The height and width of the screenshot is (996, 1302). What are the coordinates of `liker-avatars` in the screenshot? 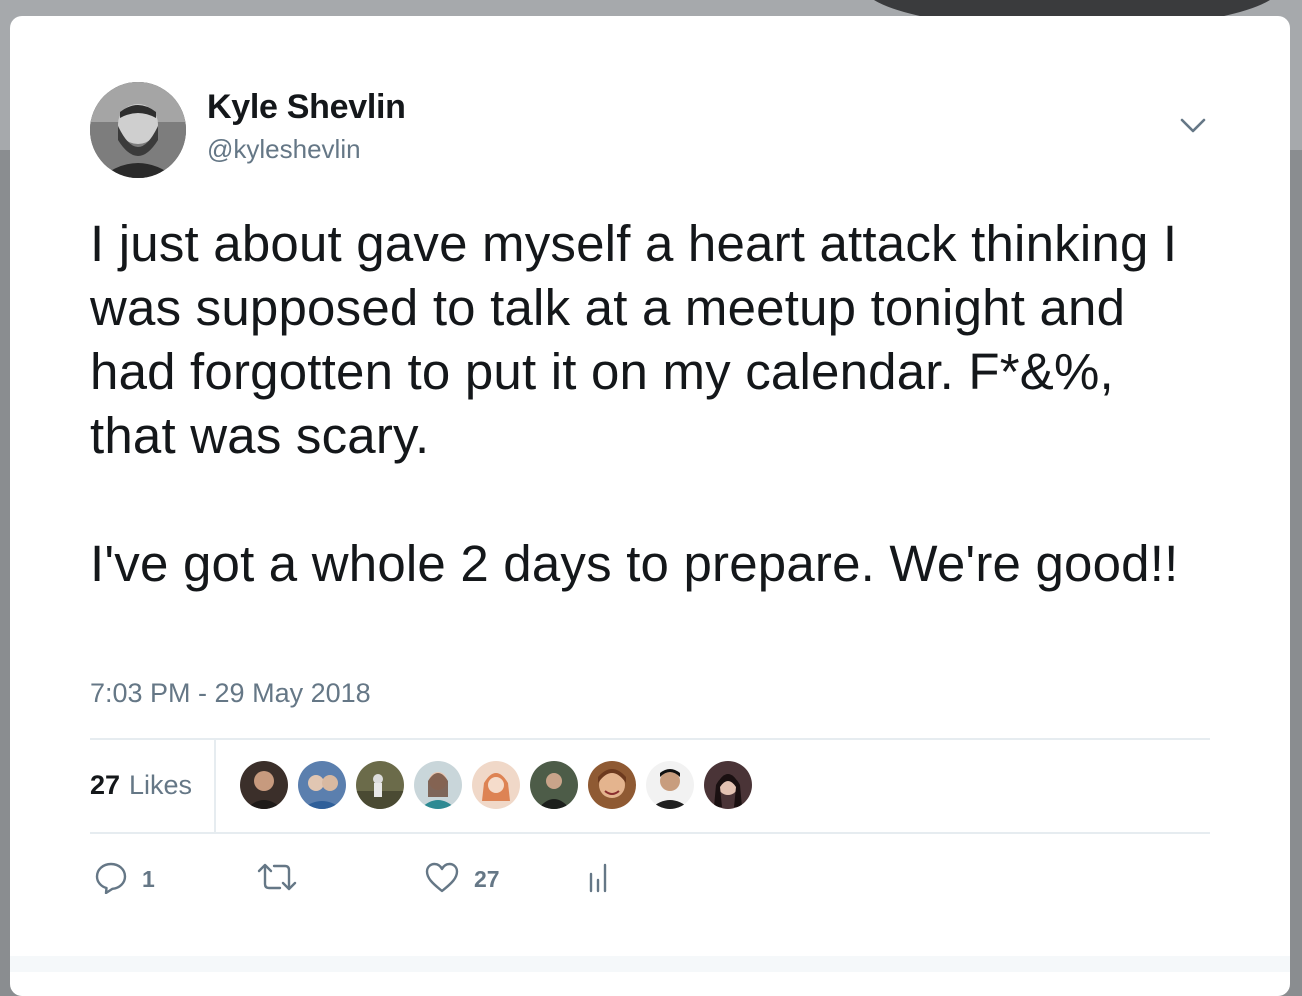 It's located at (496, 786).